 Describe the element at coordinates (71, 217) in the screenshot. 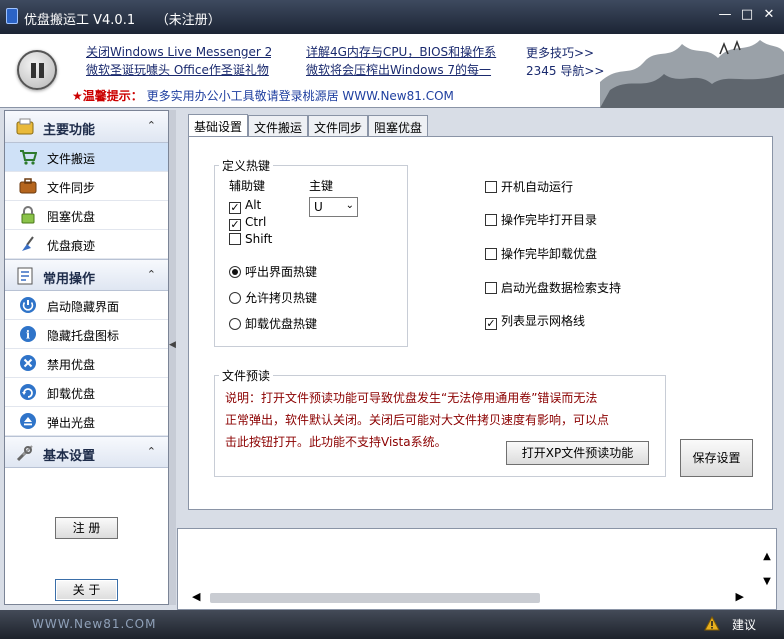

I see `sidebar-item-label: 阻塞优盘` at that location.